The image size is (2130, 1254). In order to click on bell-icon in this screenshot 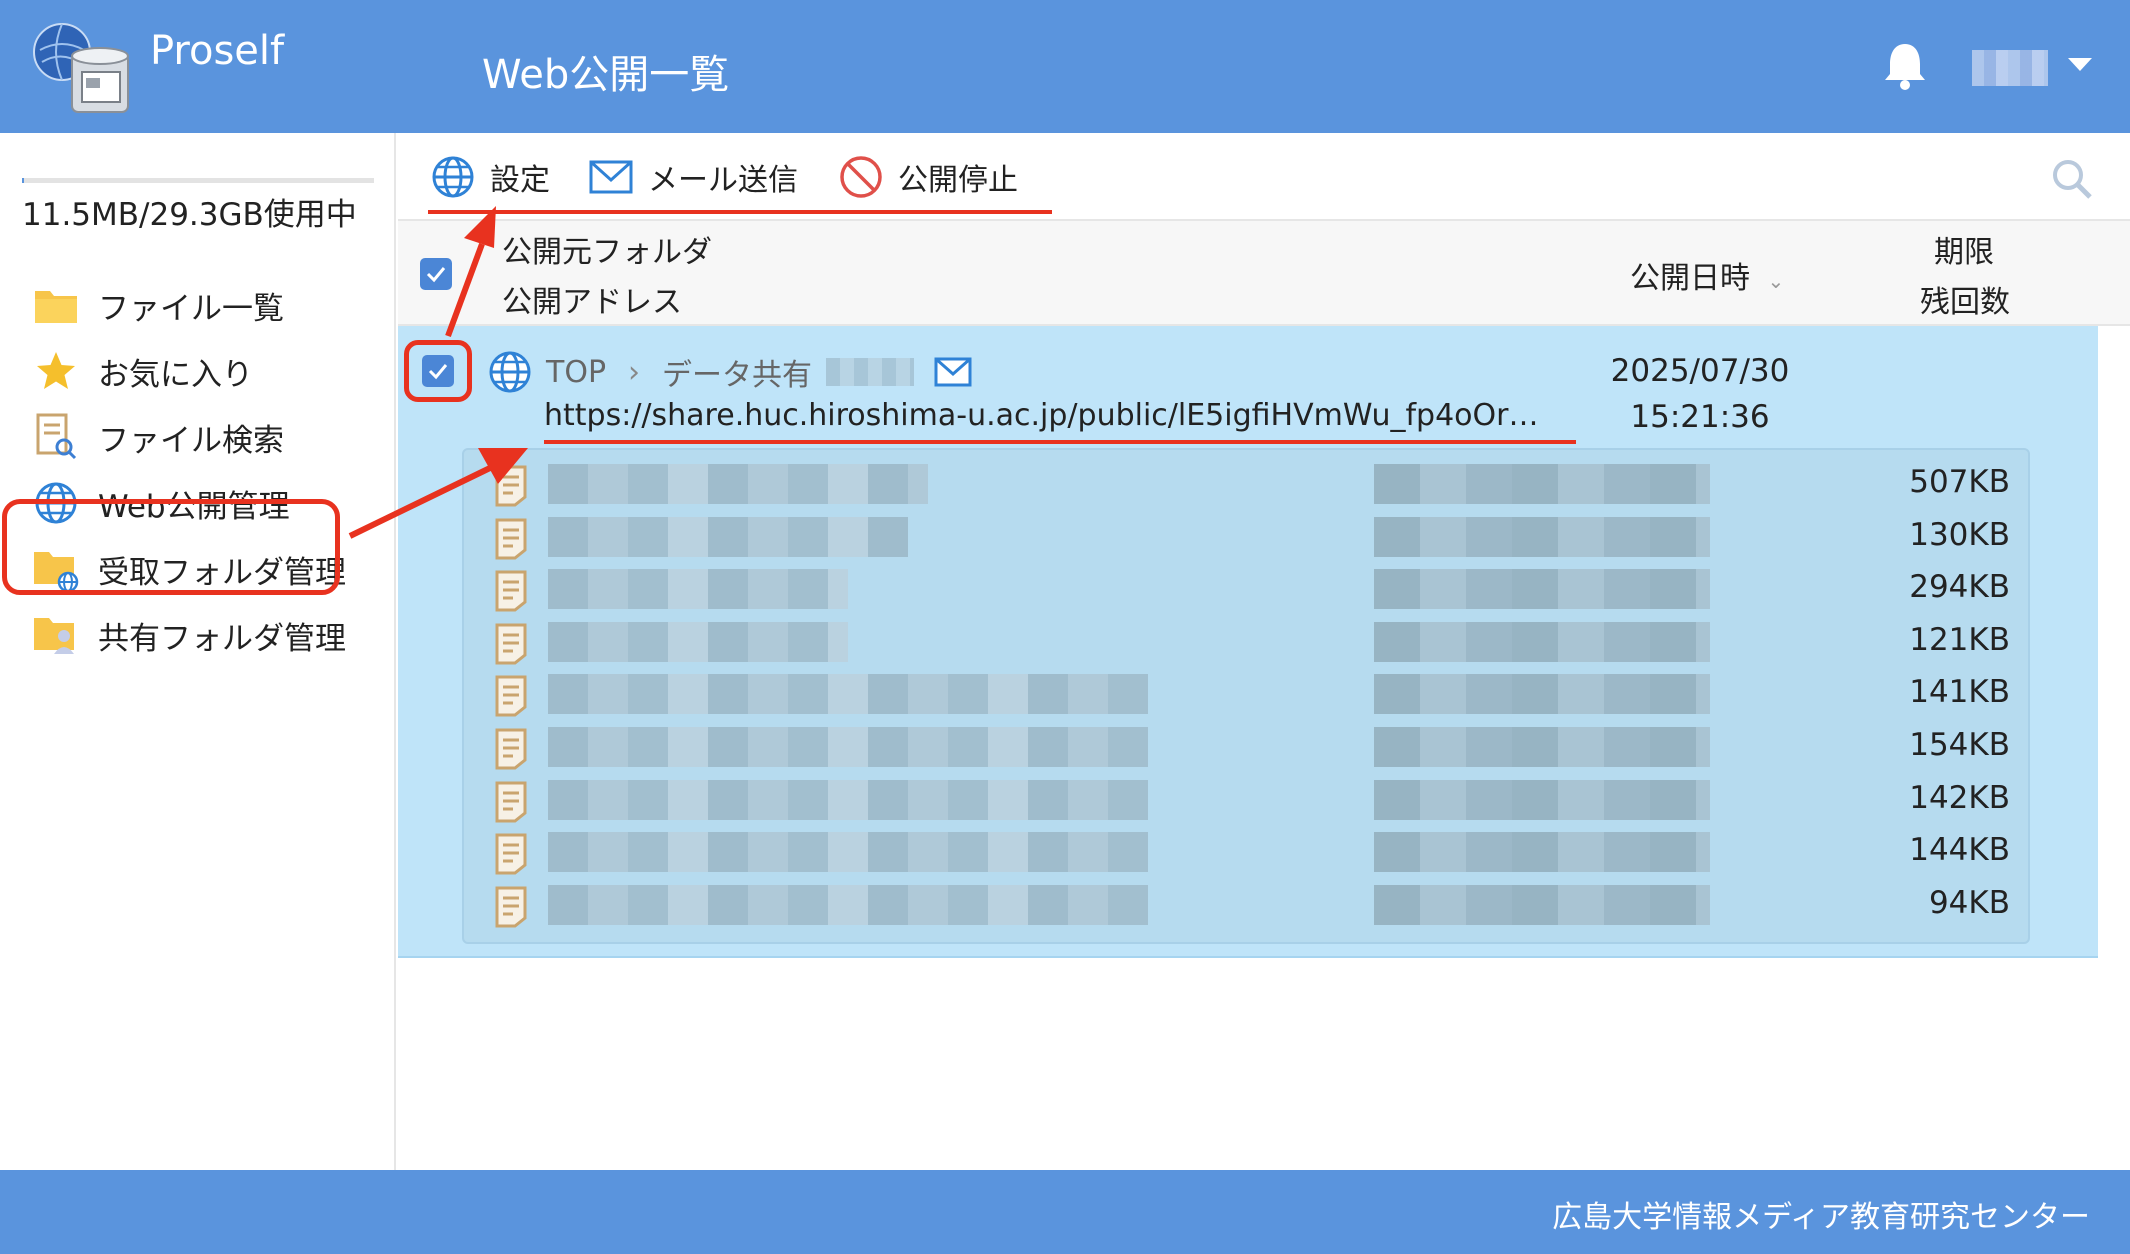, I will do `click(1905, 65)`.